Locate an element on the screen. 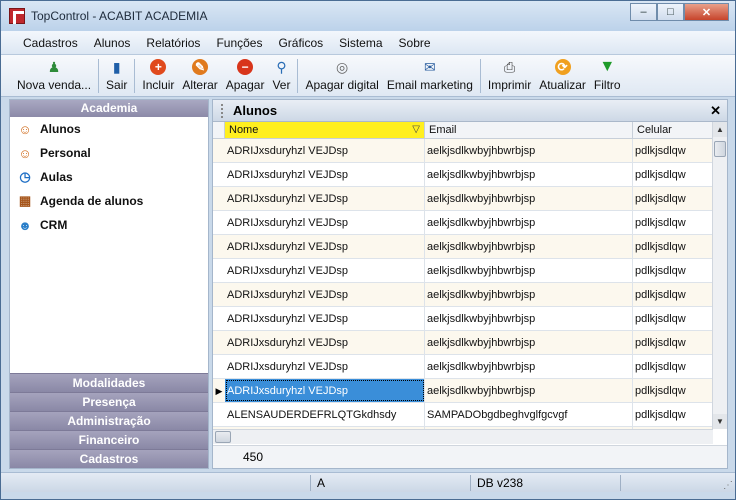  add-button: + Incluir is located at coordinates (158, 73).